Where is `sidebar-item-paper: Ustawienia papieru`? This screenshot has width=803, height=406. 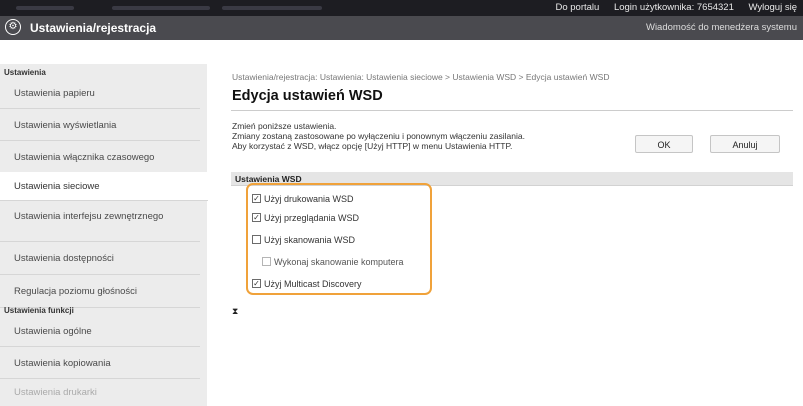
sidebar-item-paper: Ustawienia papieru is located at coordinates (100, 93).